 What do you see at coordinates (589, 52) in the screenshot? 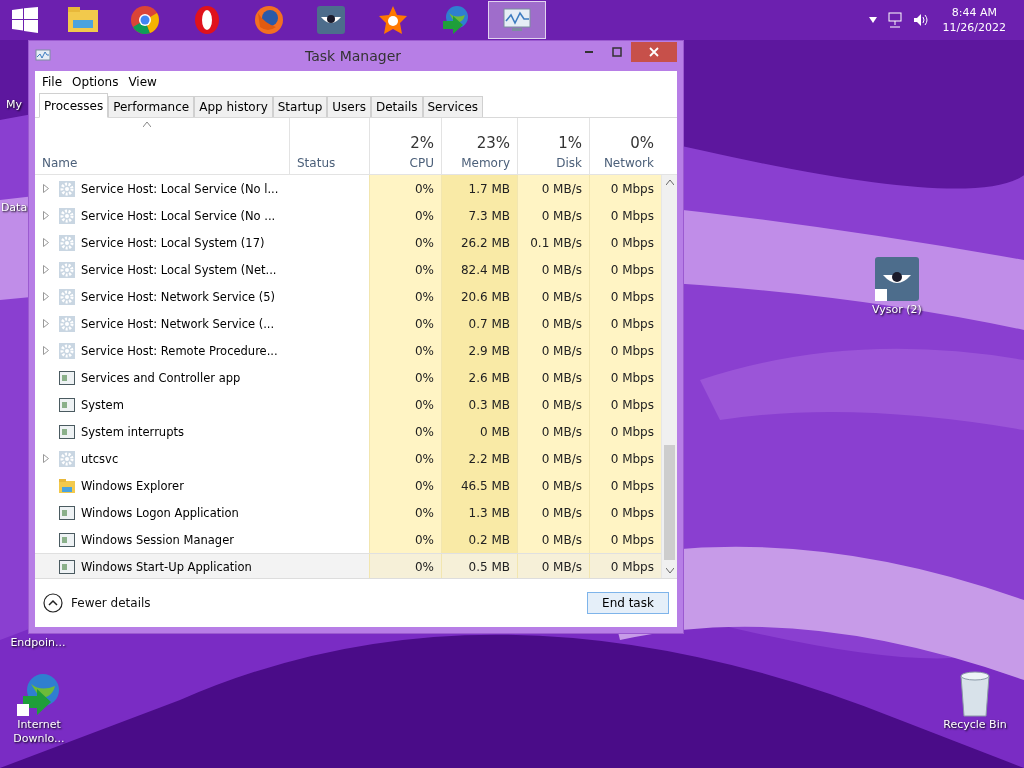
I see `minimize-icon` at bounding box center [589, 52].